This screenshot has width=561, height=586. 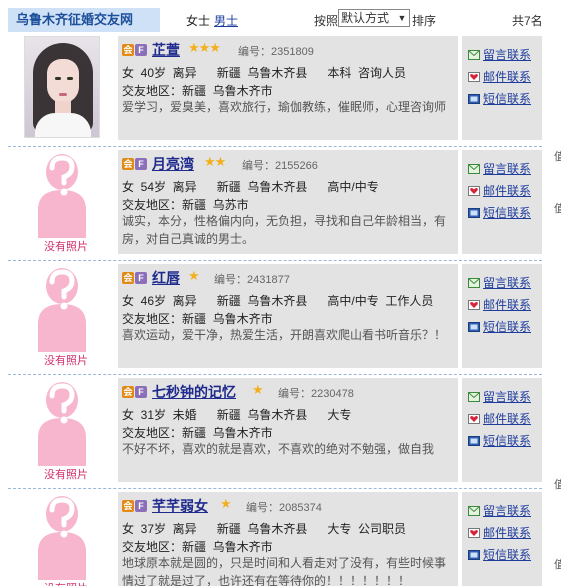 I want to click on star-icon: ★★, so click(x=215, y=161).